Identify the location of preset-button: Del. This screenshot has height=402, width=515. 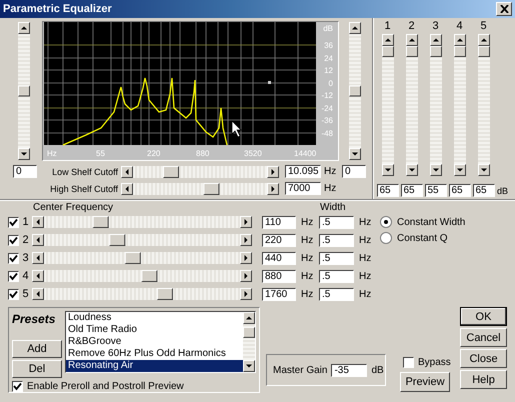
(37, 369).